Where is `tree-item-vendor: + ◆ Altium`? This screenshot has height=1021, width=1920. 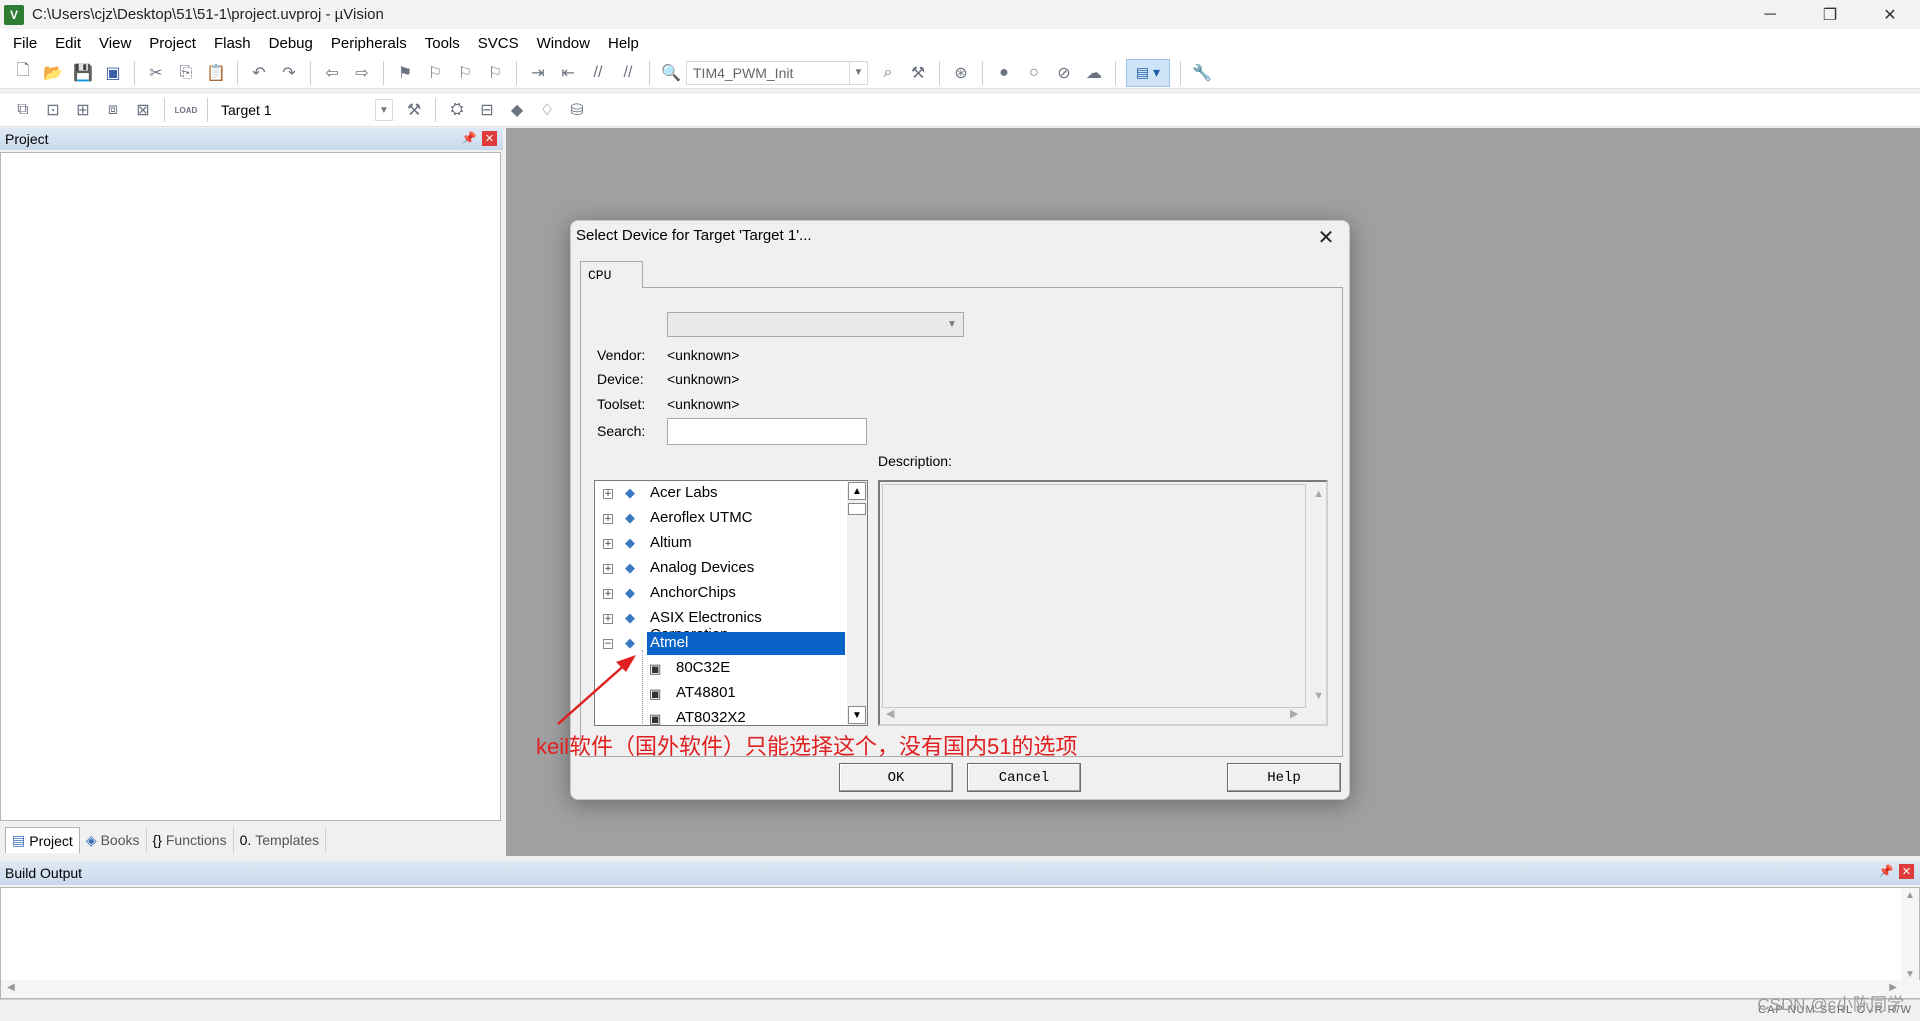
tree-item-vendor: + ◆ Altium is located at coordinates (720, 543).